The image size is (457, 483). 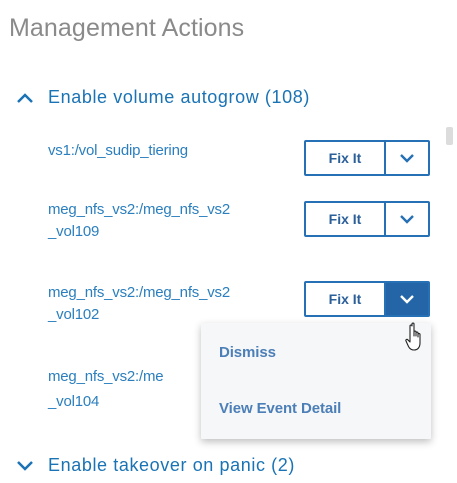 What do you see at coordinates (118, 150) in the screenshot?
I see `volume-name-line1: vs1:/vol_sudip_tiering` at bounding box center [118, 150].